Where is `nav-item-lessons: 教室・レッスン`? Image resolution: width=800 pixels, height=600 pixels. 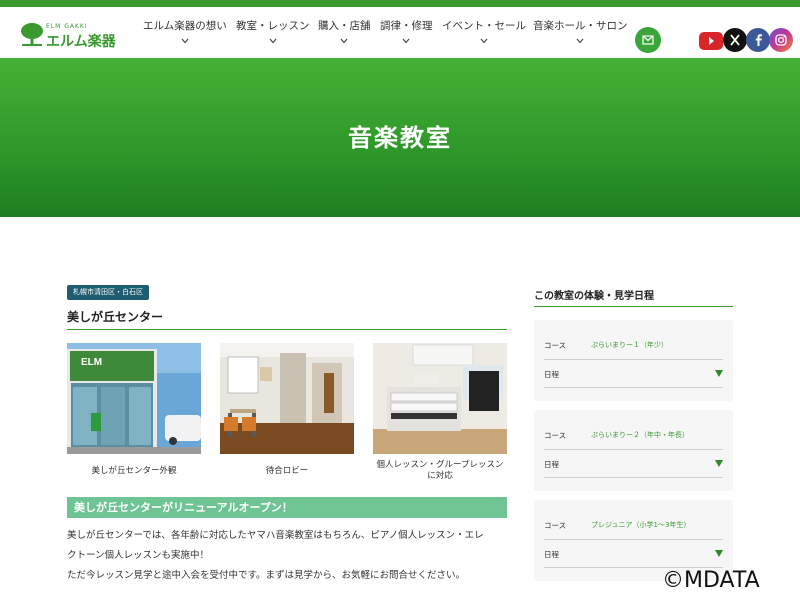 nav-item-lessons: 教室・レッスン is located at coordinates (273, 31).